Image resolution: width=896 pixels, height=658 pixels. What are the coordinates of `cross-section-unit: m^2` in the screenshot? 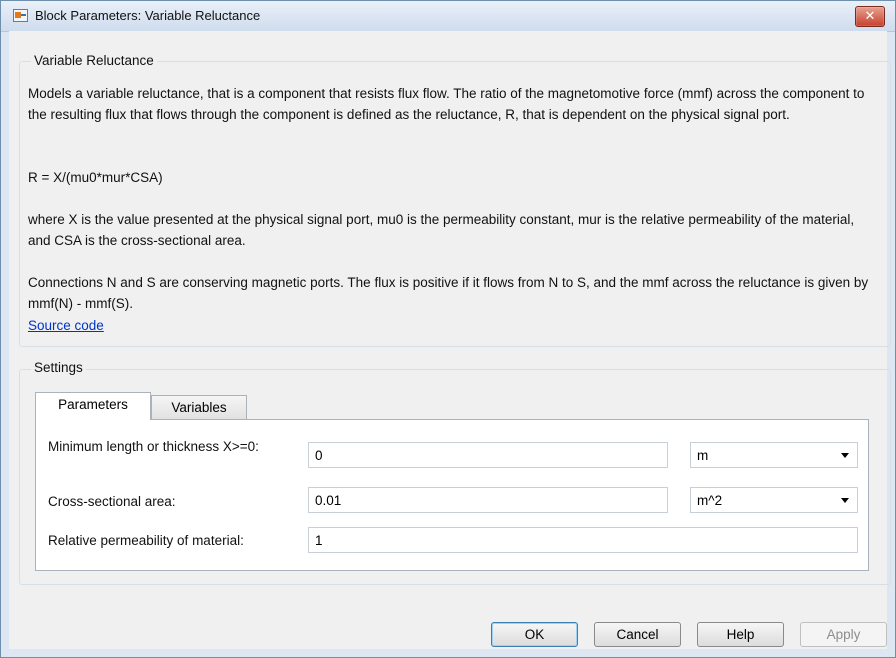 It's located at (710, 500).